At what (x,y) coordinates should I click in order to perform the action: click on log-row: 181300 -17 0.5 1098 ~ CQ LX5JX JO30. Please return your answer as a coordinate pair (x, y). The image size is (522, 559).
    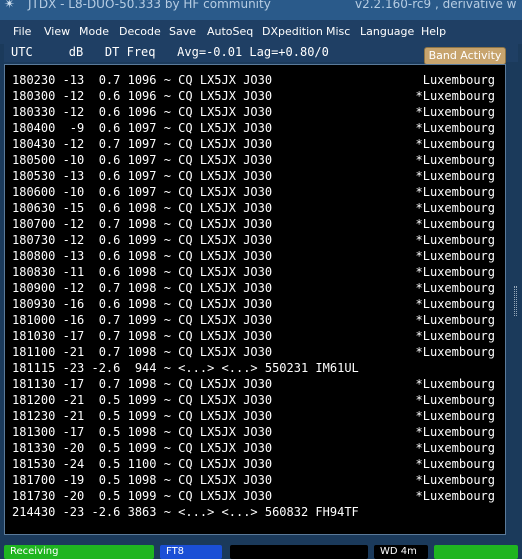
    Looking at the image, I should click on (142, 432).